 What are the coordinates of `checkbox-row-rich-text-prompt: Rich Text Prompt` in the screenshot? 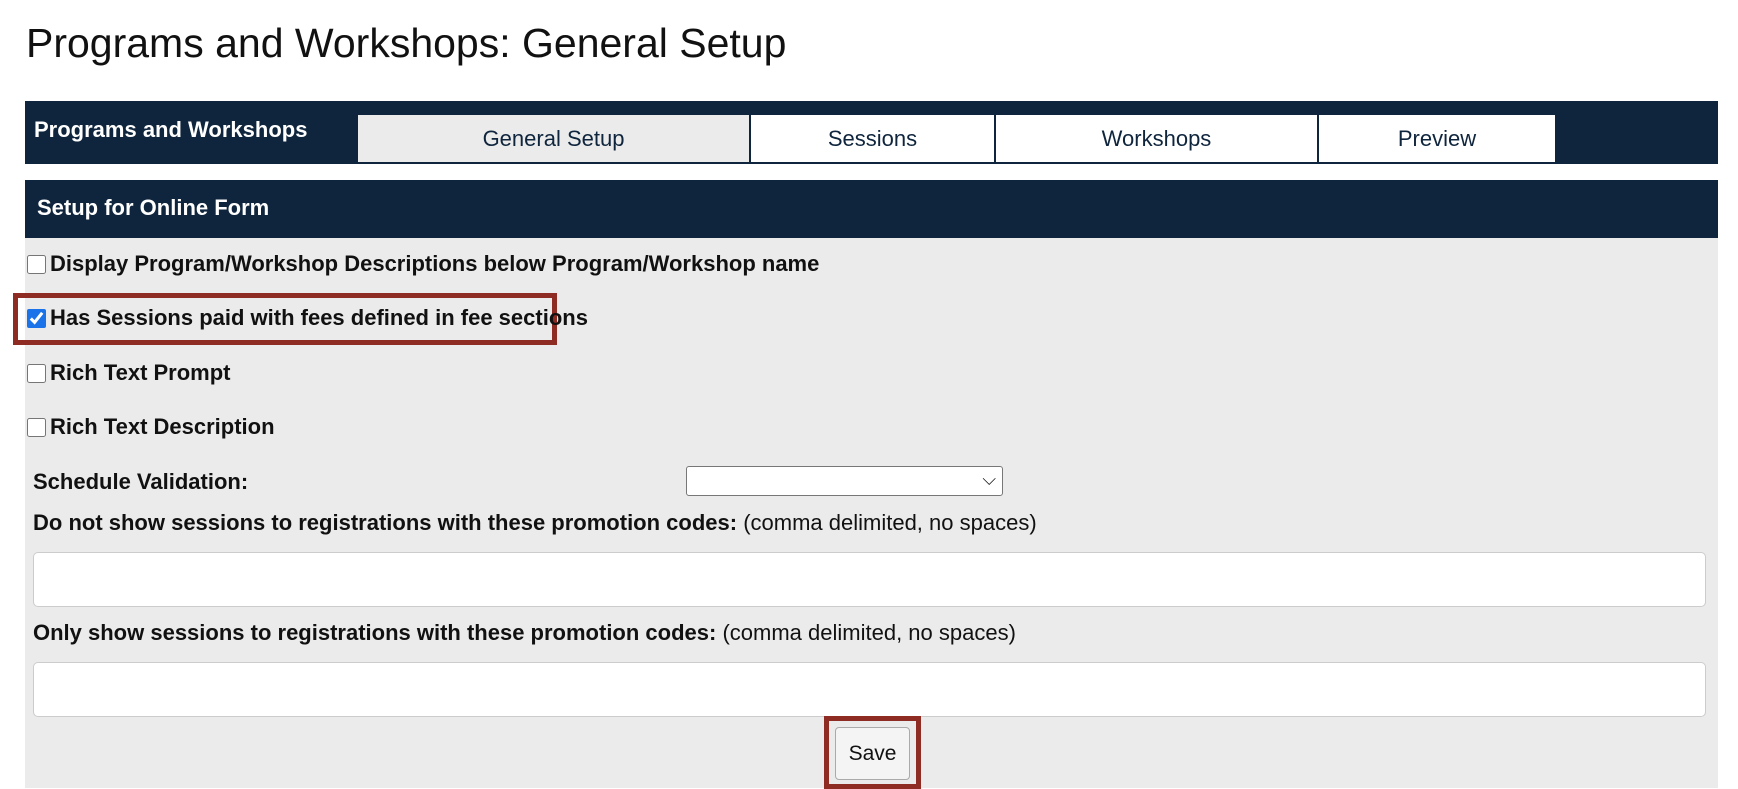 It's located at (128, 373).